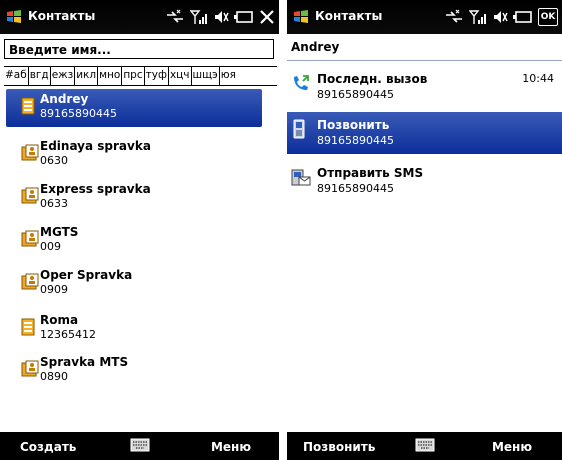 The image size is (562, 460). I want to click on contact-name: Andrey, so click(64, 99).